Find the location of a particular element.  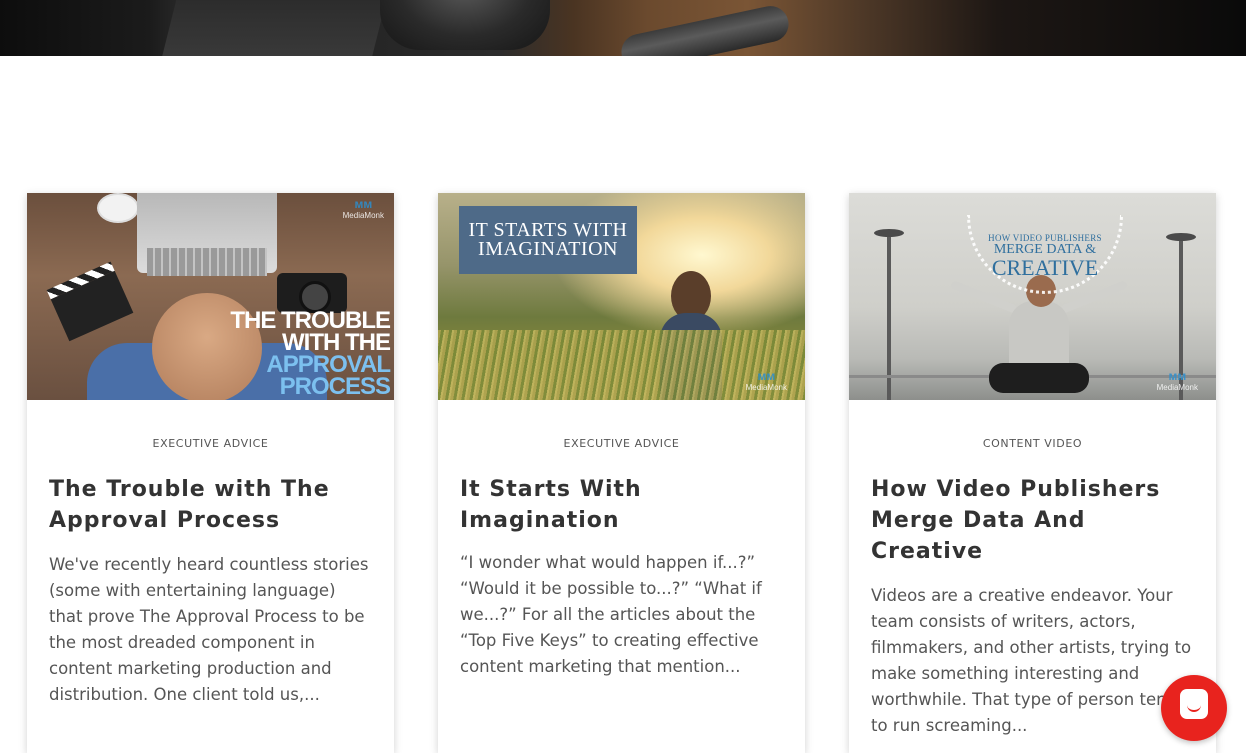

overlay-line: PROCESS is located at coordinates (335, 386).